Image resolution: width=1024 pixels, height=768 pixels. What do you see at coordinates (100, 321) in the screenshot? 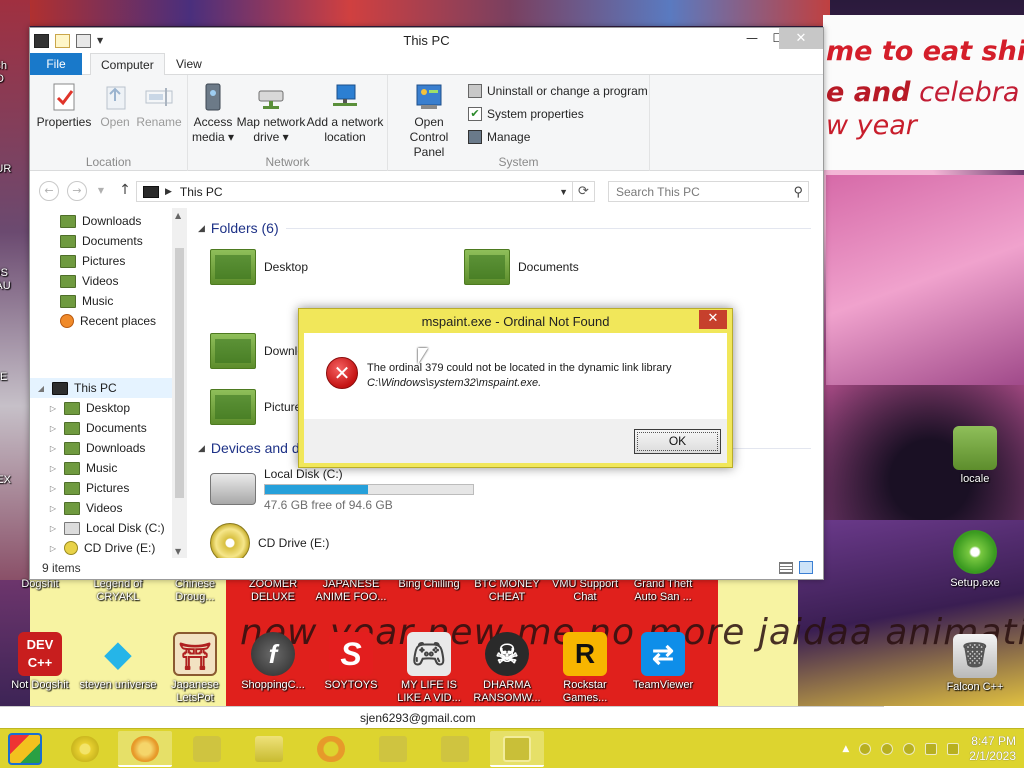
I see `nav-item-recent-places: Recent places` at bounding box center [100, 321].